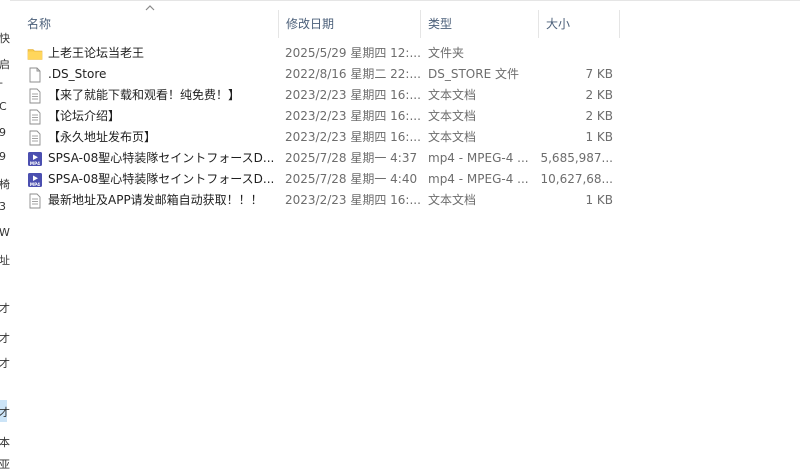 Image resolution: width=800 pixels, height=473 pixels. I want to click on file-row: 【永久地址发布页】 2023/2/23 星期四 16:... 文本文档 1 KB, so click(320, 137).